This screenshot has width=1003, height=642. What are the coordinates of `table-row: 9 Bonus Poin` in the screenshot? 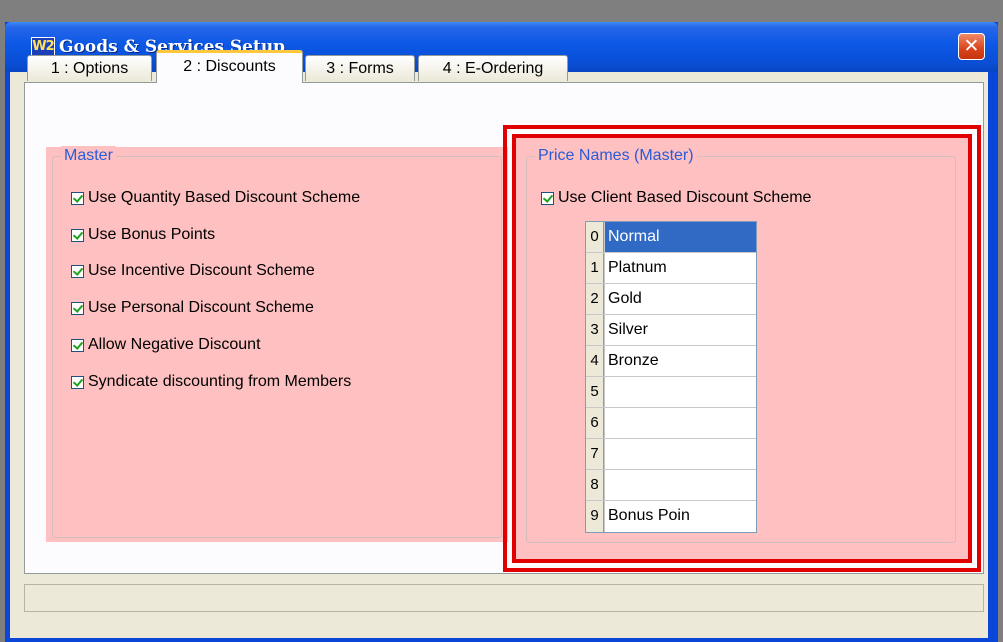 It's located at (671, 516).